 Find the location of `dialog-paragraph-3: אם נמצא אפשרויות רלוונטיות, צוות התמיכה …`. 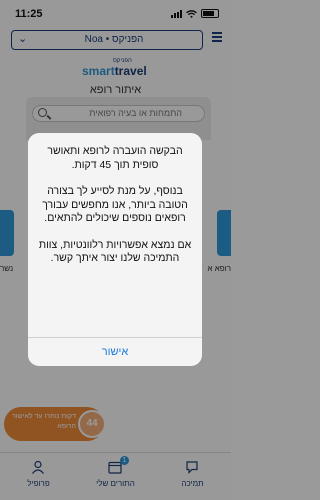

dialog-paragraph-3: אם נמצא אפשרויות רלוונטיות, צוות התמיכה … is located at coordinates (115, 251).